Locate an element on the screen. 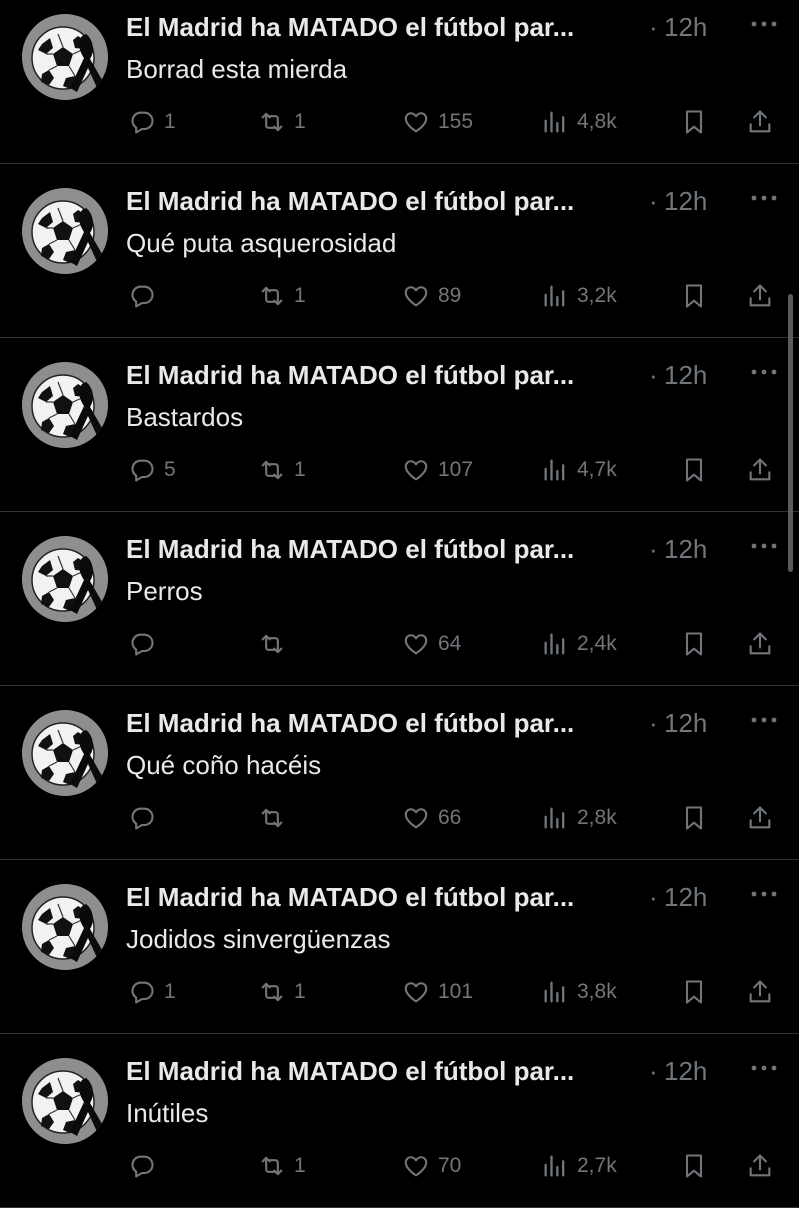 Image resolution: width=799 pixels, height=1208 pixels. views-button: 3,8k is located at coordinates (579, 992).